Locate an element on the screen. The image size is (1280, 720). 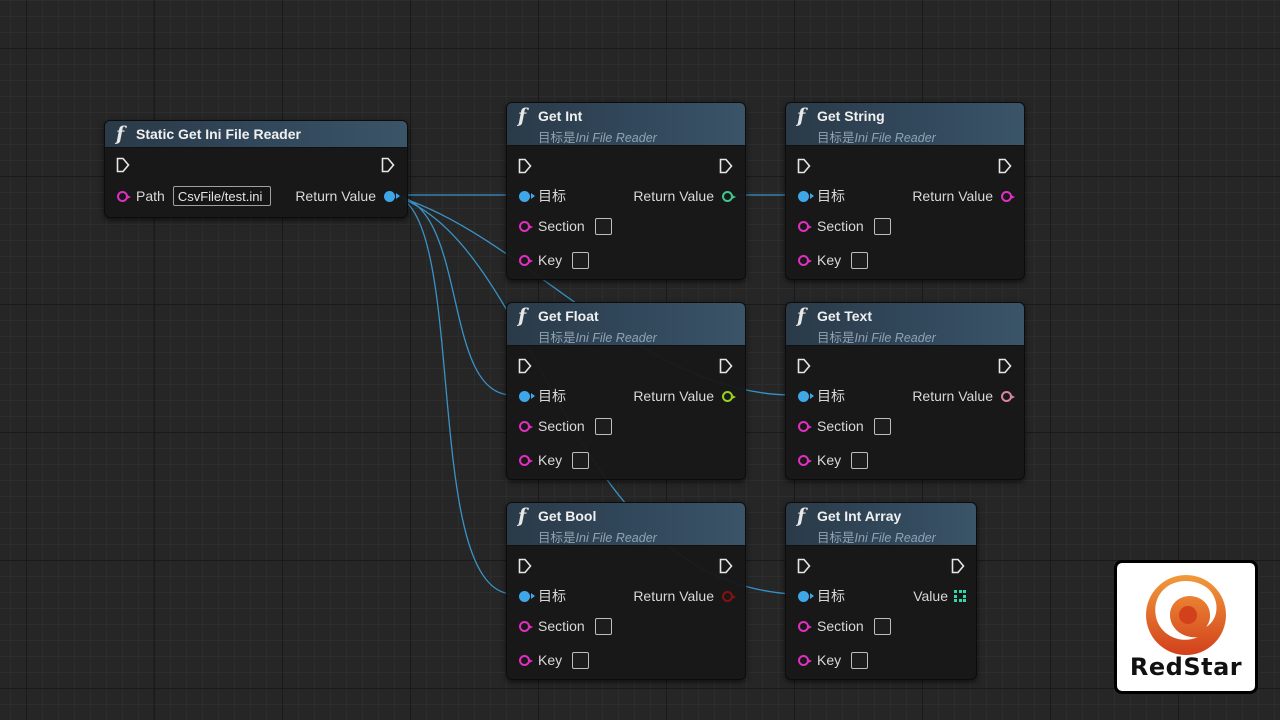
wire-to-get-bool is located at coordinates (452, 394).